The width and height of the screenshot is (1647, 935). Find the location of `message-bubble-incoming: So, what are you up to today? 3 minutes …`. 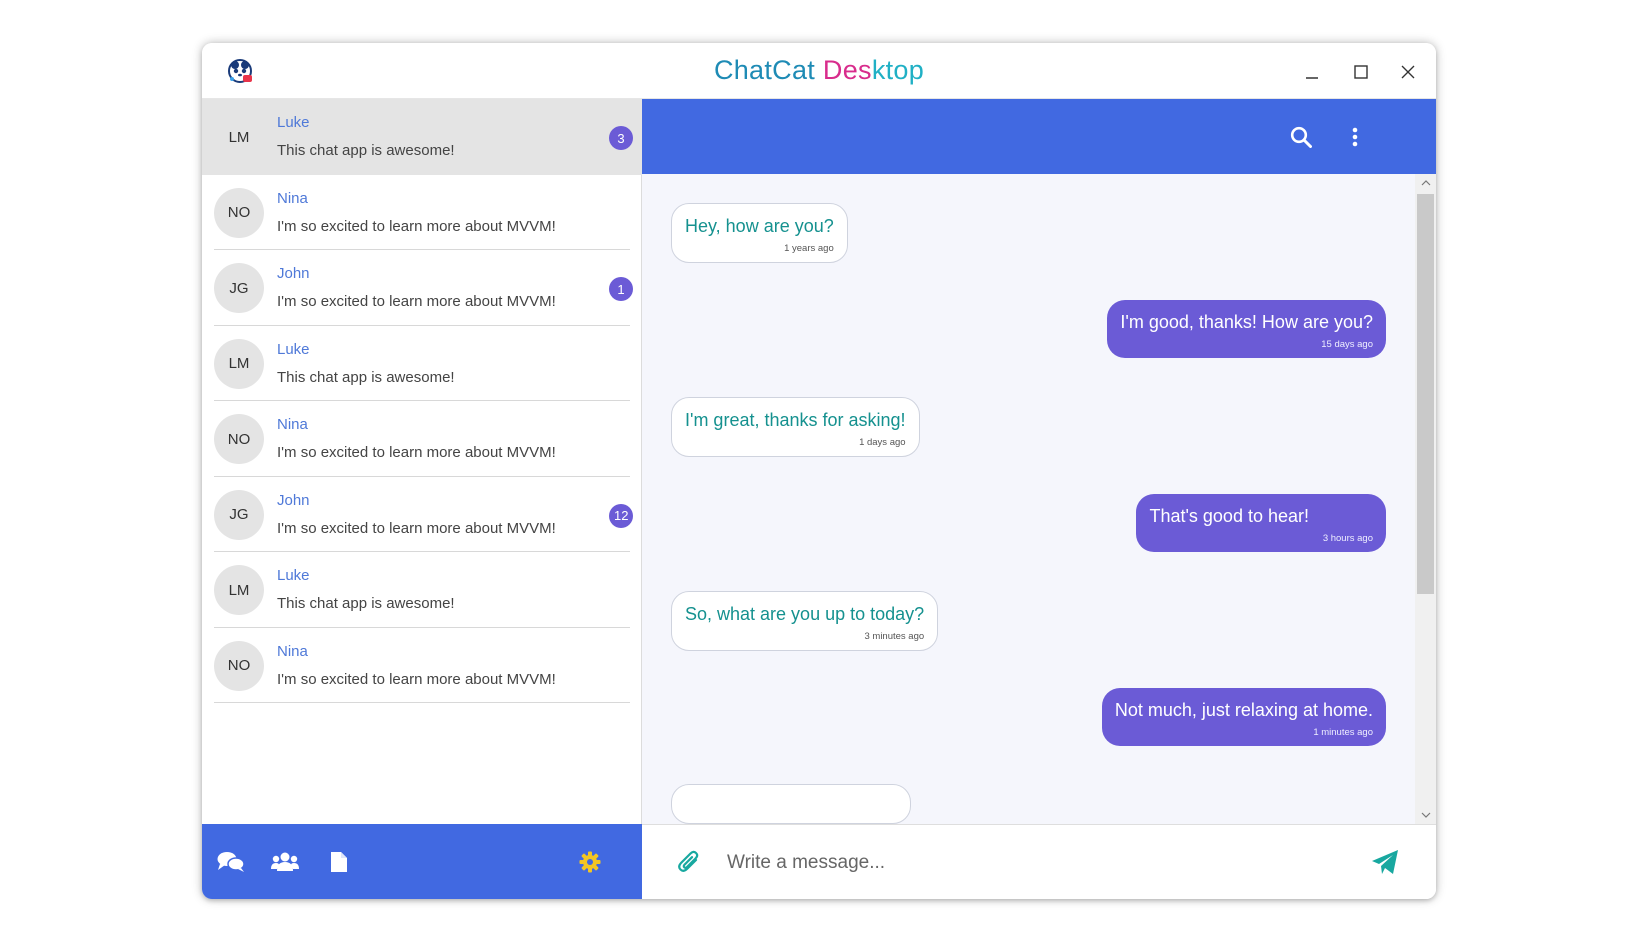

message-bubble-incoming: So, what are you up to today? 3 minutes … is located at coordinates (805, 621).